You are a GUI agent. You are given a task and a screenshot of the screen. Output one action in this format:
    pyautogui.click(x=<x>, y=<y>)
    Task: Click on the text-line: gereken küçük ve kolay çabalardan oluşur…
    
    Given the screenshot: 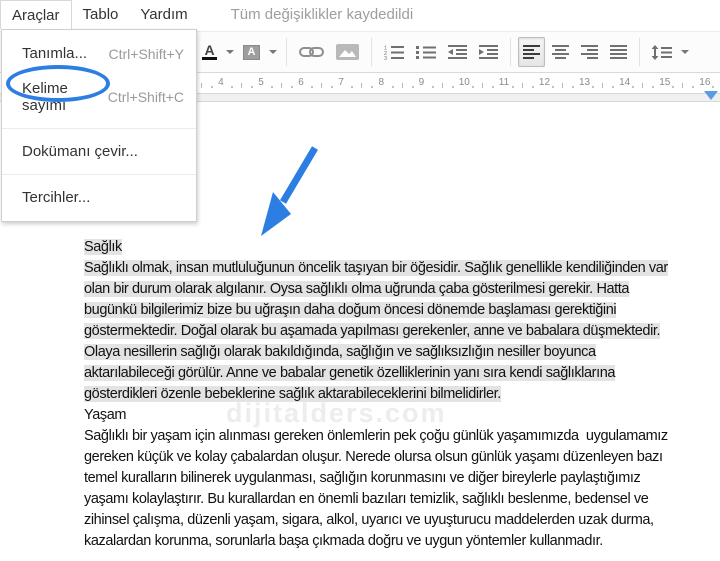 What is the action you would take?
    pyautogui.click(x=399, y=457)
    